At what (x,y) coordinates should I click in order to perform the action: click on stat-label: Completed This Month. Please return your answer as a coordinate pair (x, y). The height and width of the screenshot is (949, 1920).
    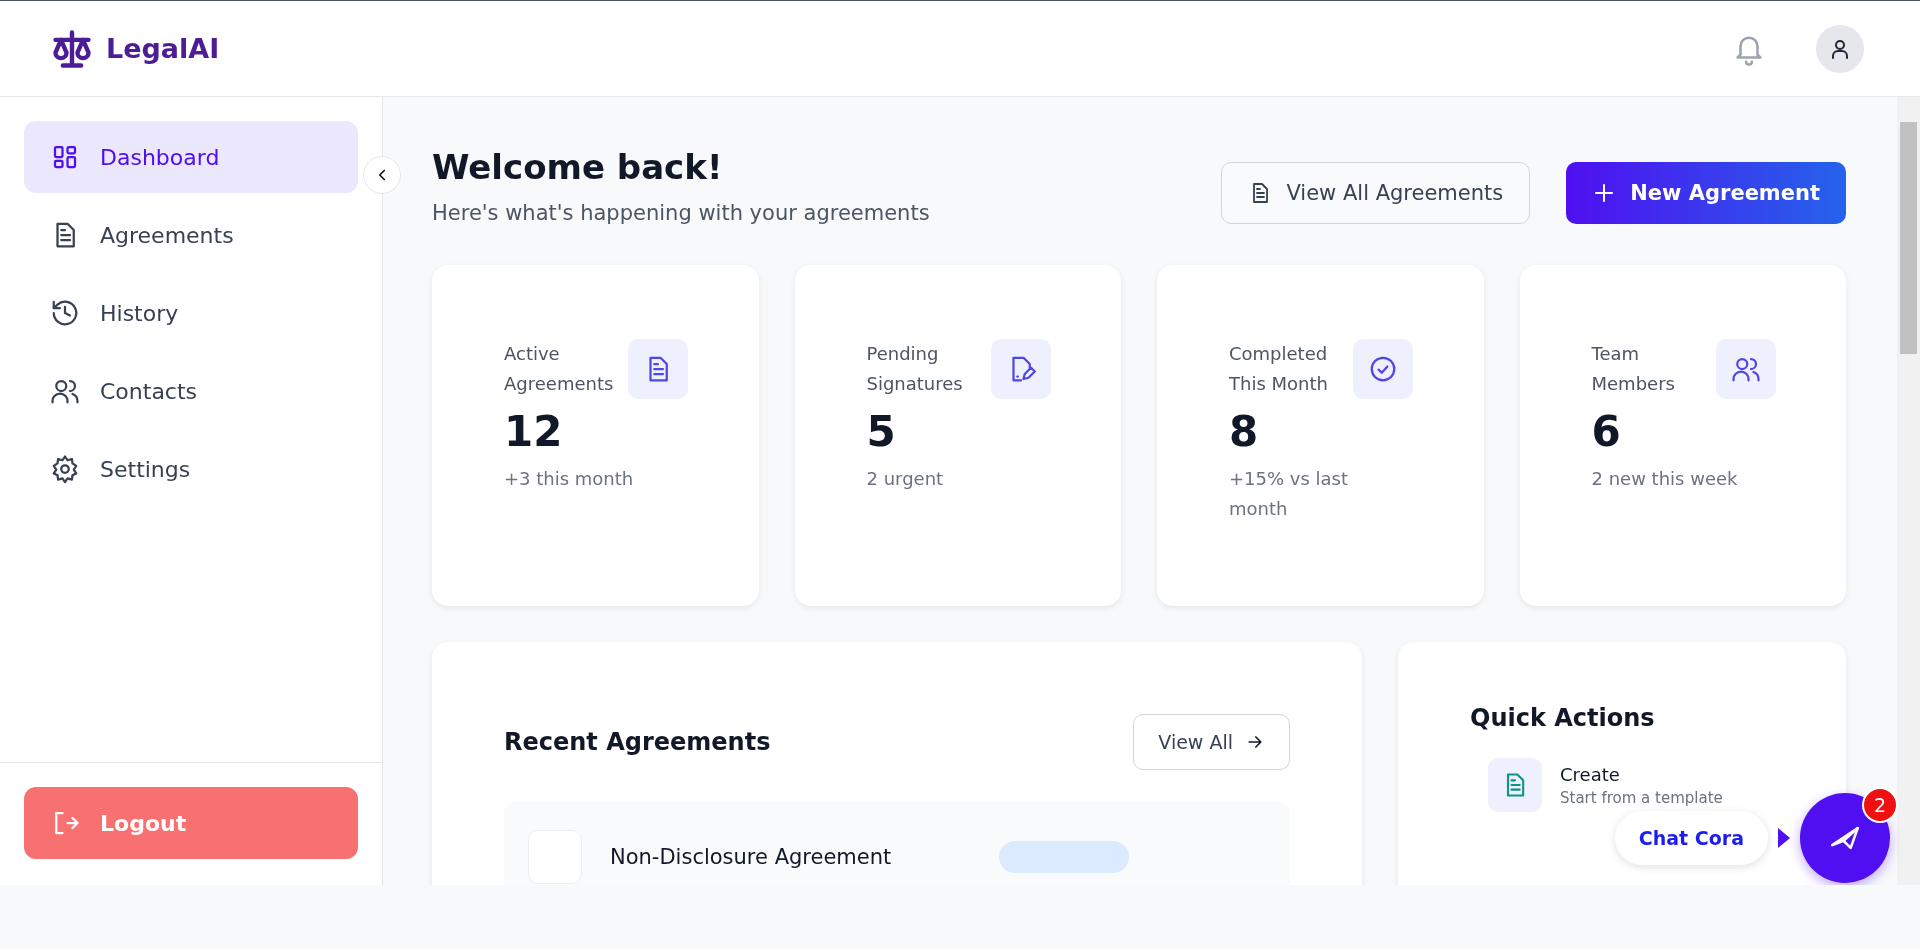
    Looking at the image, I should click on (1279, 369).